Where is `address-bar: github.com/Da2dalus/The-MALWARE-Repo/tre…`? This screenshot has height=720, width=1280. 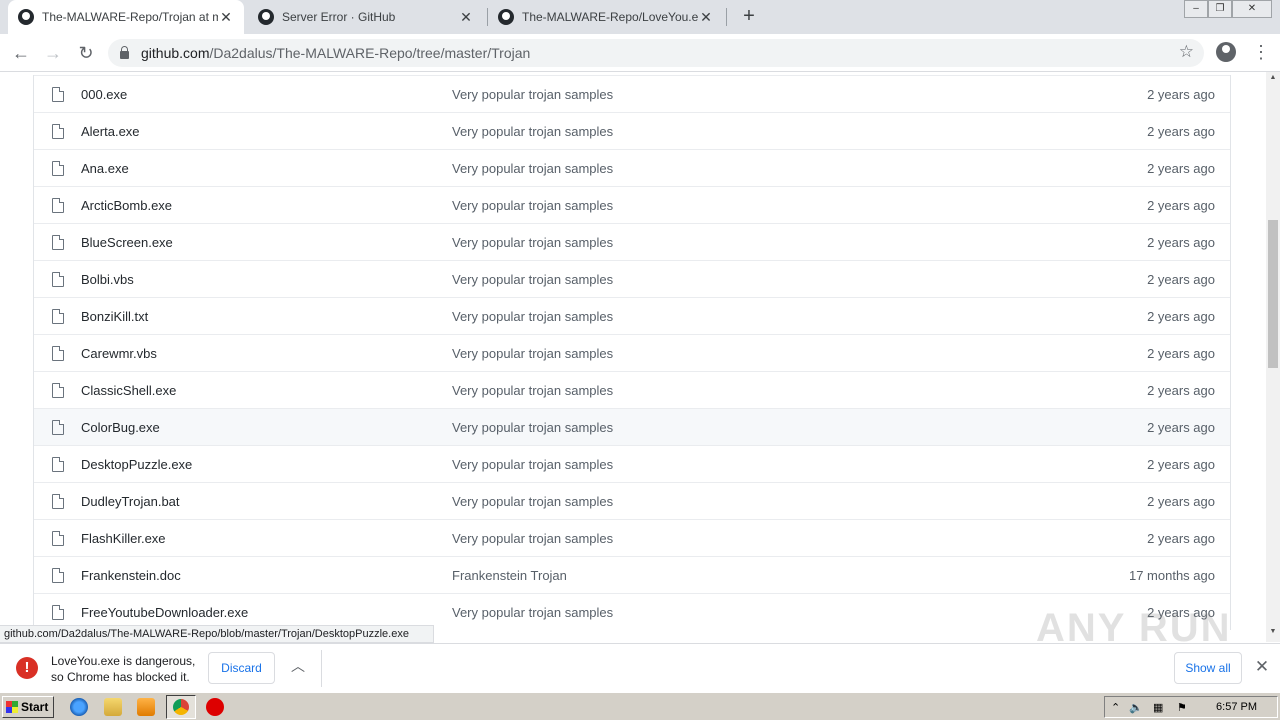 address-bar: github.com/Da2dalus/The-MALWARE-Repo/tre… is located at coordinates (656, 53).